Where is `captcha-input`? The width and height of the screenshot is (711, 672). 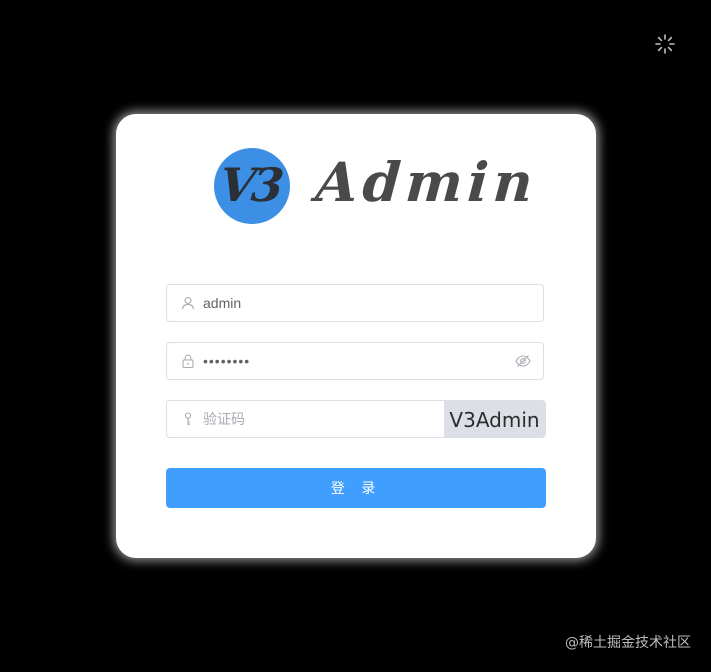
captcha-input is located at coordinates (318, 419).